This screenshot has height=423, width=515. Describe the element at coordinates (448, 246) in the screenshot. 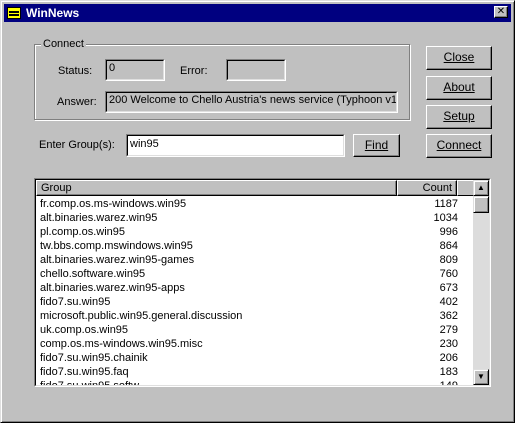

I see `article-count: 864` at that location.